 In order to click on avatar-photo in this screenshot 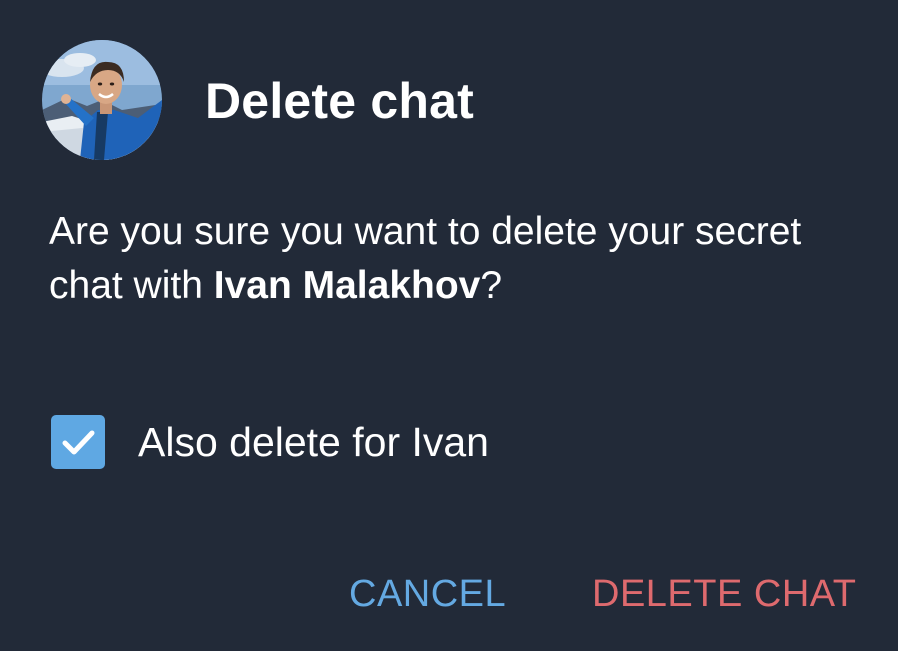, I will do `click(102, 100)`.